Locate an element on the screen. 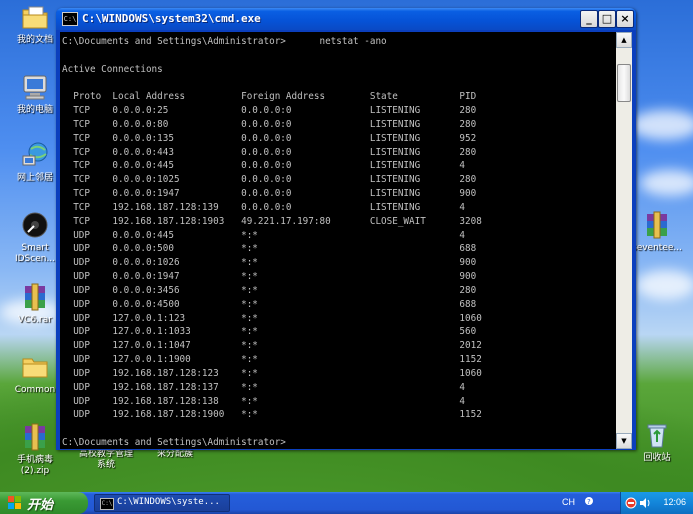  system-tray: CH ? 12:06 is located at coordinates (623, 503).